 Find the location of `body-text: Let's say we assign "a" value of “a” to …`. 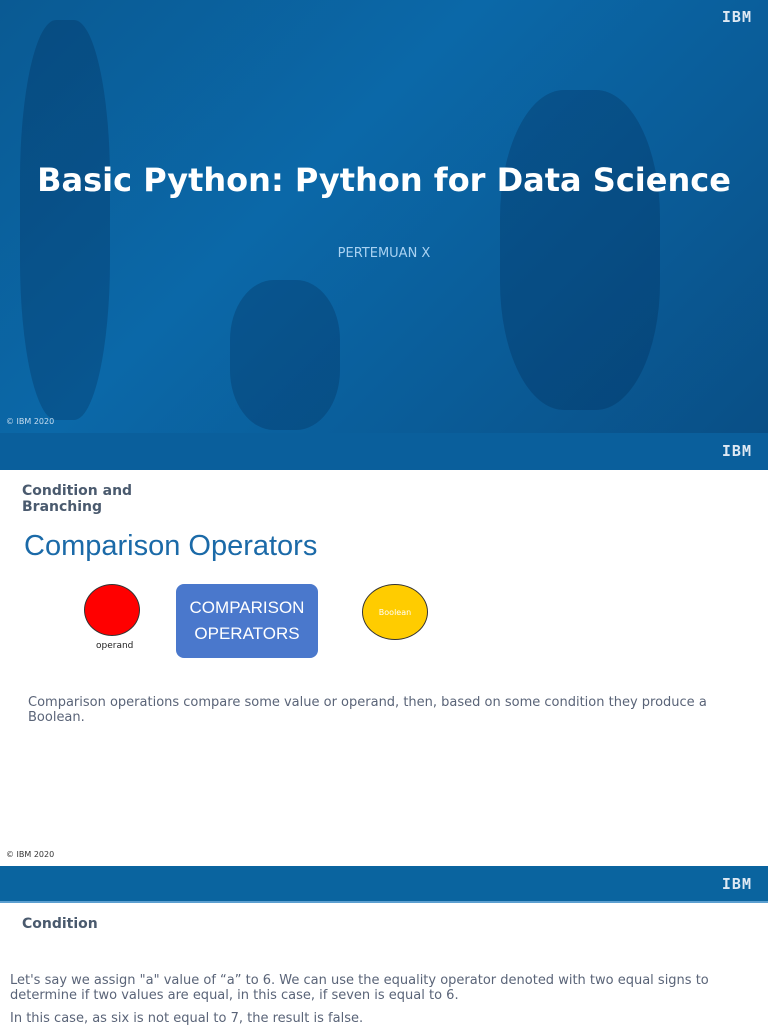

body-text: Let's say we assign "a" value of “a” to … is located at coordinates (359, 988).